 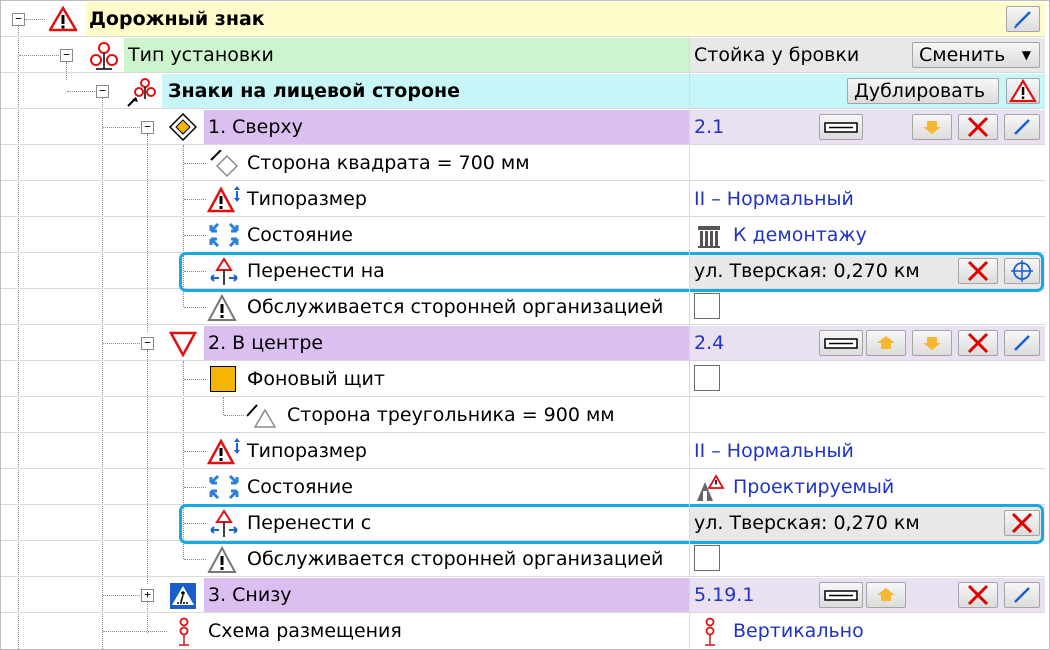 I want to click on sign-2-label: 2. В центре, so click(x=266, y=343).